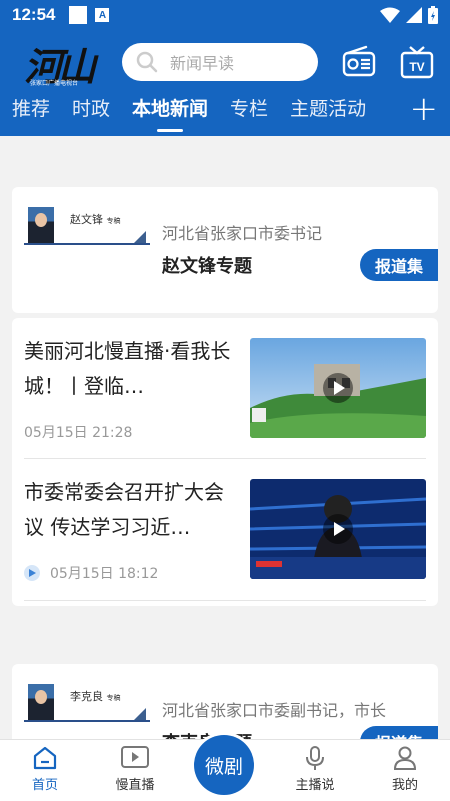  What do you see at coordinates (45, 758) in the screenshot?
I see `home-icon` at bounding box center [45, 758].